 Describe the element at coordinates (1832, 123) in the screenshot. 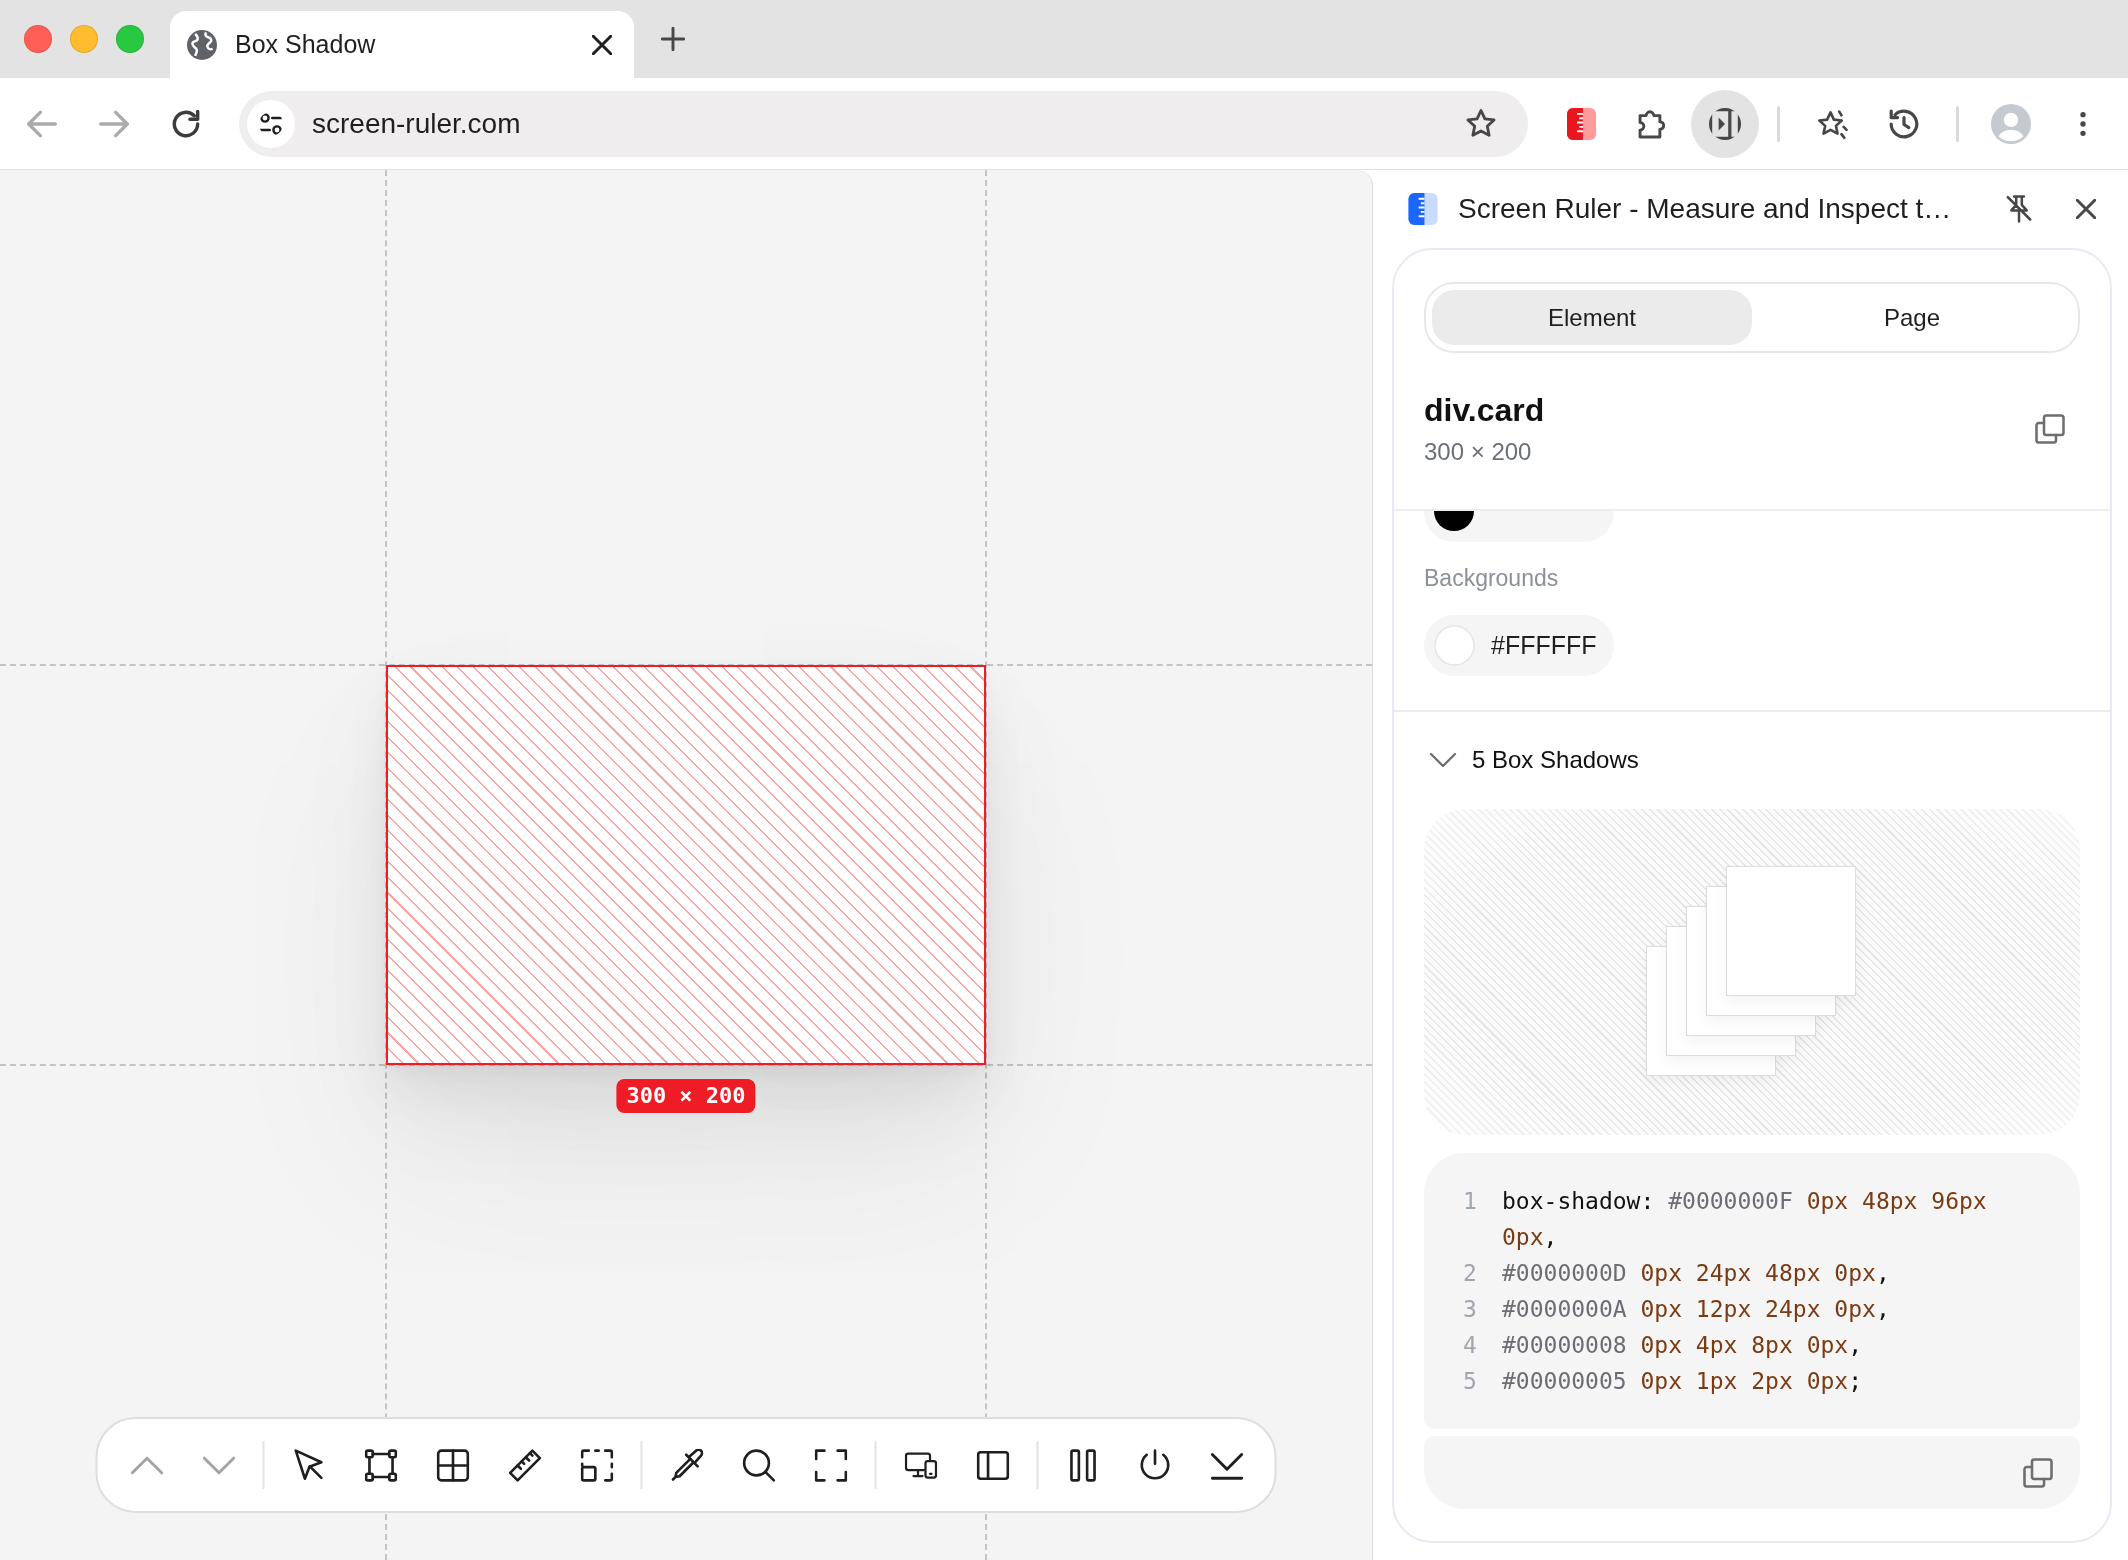

I see `star-sparkle-icon` at that location.